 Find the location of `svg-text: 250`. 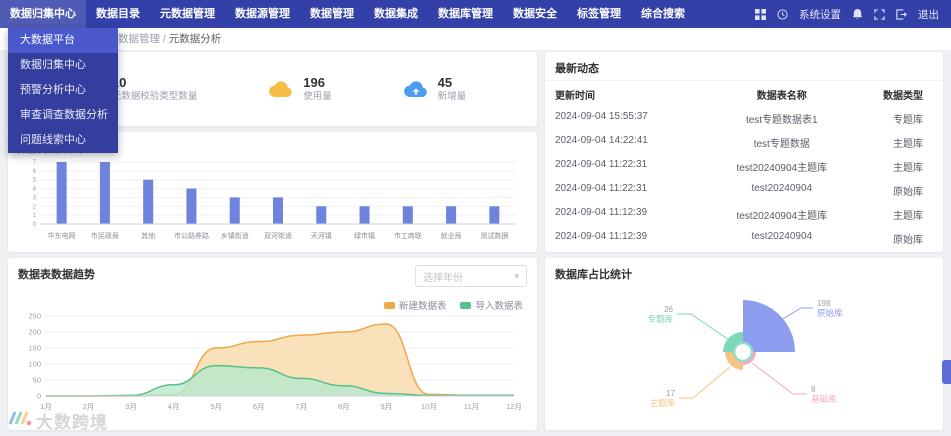

svg-text: 250 is located at coordinates (34, 316).